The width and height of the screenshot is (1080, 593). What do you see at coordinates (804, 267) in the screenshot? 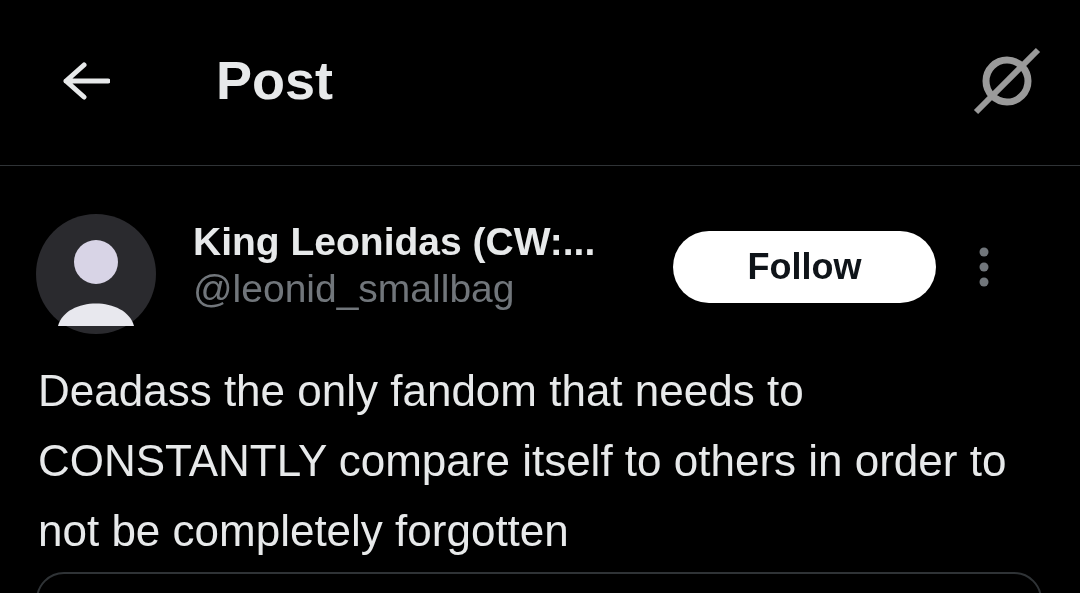
I see `follow-button: Follow` at bounding box center [804, 267].